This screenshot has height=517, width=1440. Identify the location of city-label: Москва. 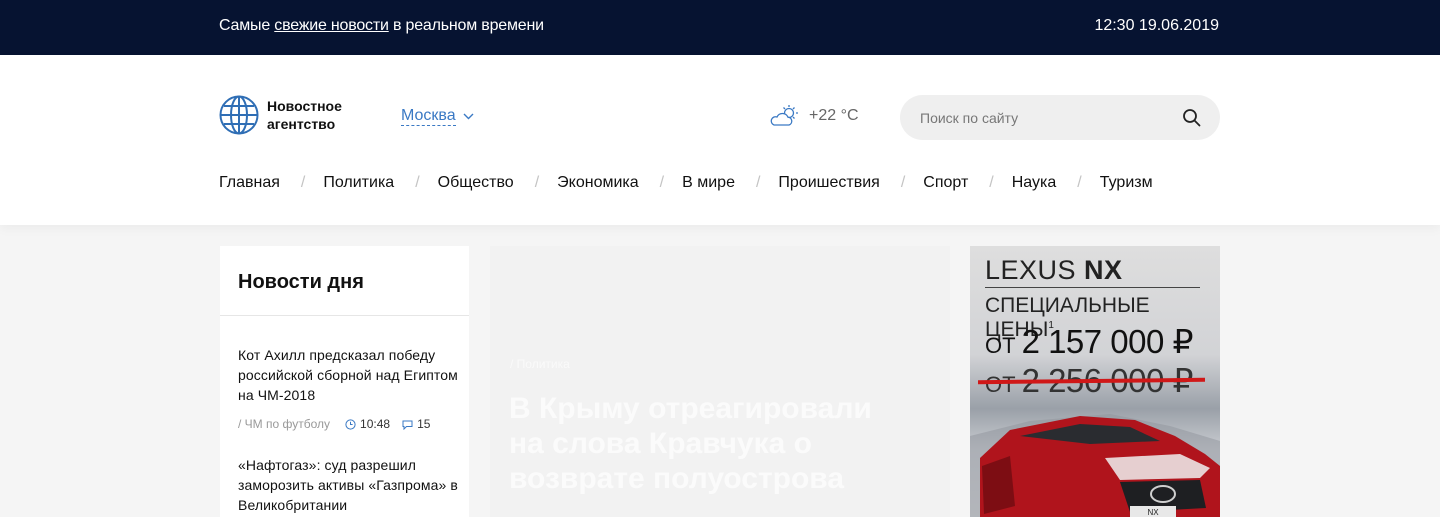
(428, 116).